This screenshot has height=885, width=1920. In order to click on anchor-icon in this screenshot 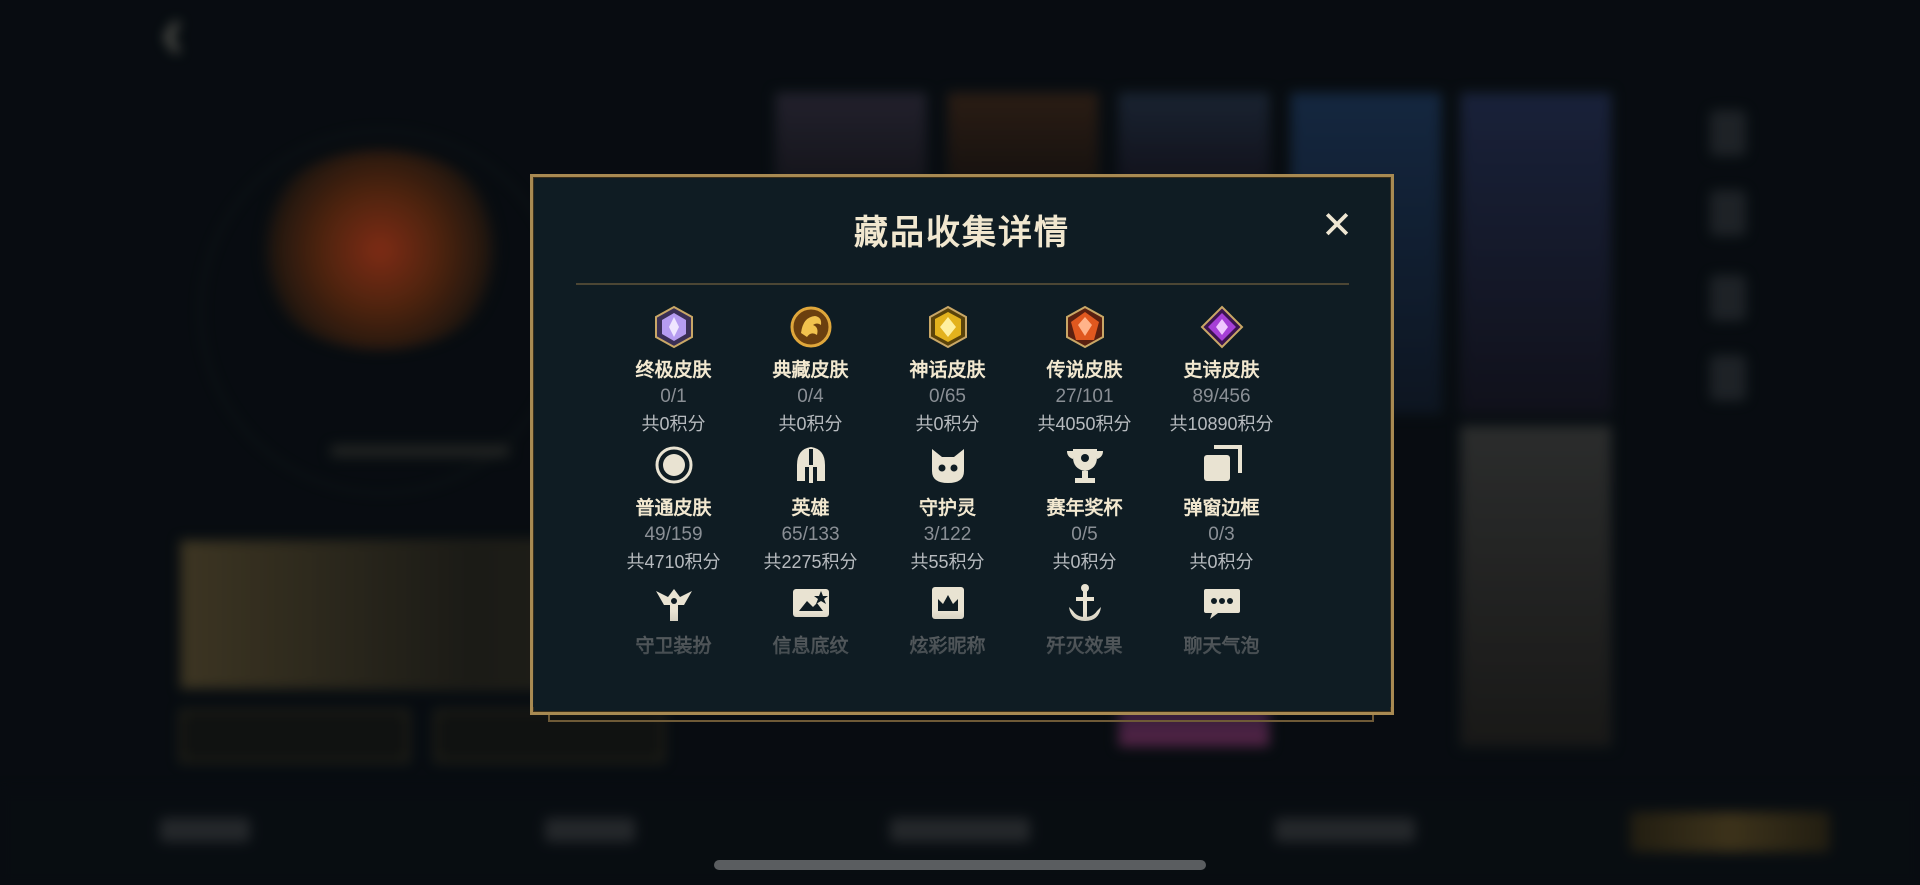, I will do `click(1085, 603)`.